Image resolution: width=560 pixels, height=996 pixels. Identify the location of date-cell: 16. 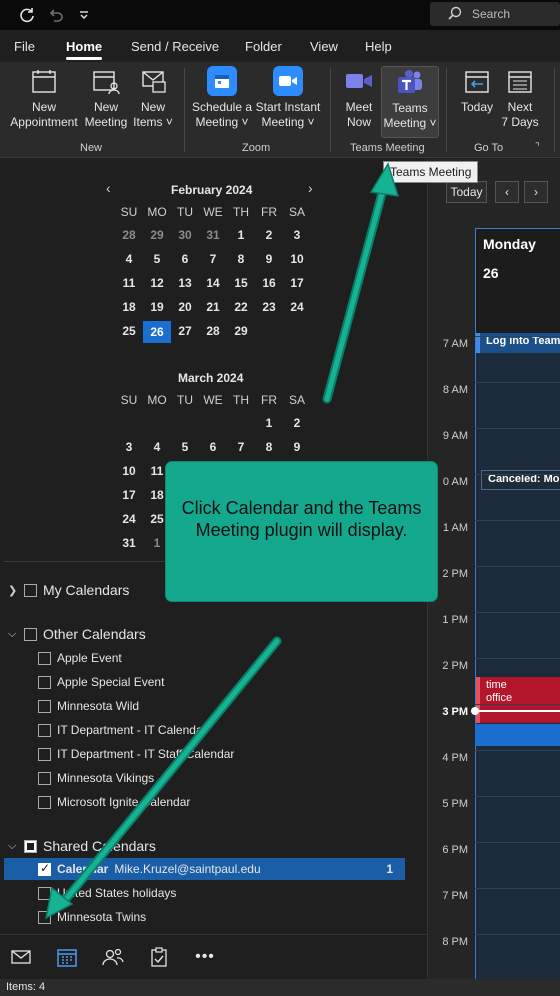
(269, 283).